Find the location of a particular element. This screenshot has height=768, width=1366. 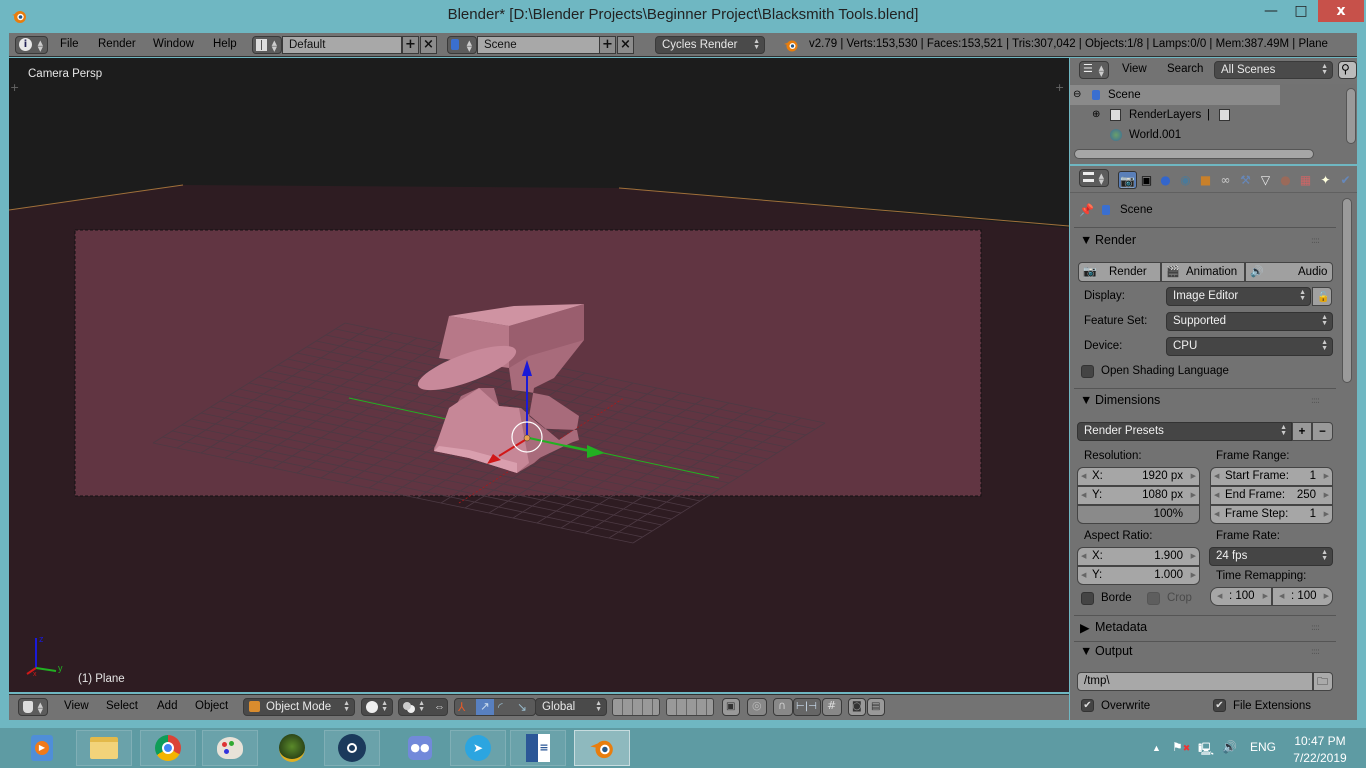

render-opengl-image-button: ◙ is located at coordinates (857, 707).